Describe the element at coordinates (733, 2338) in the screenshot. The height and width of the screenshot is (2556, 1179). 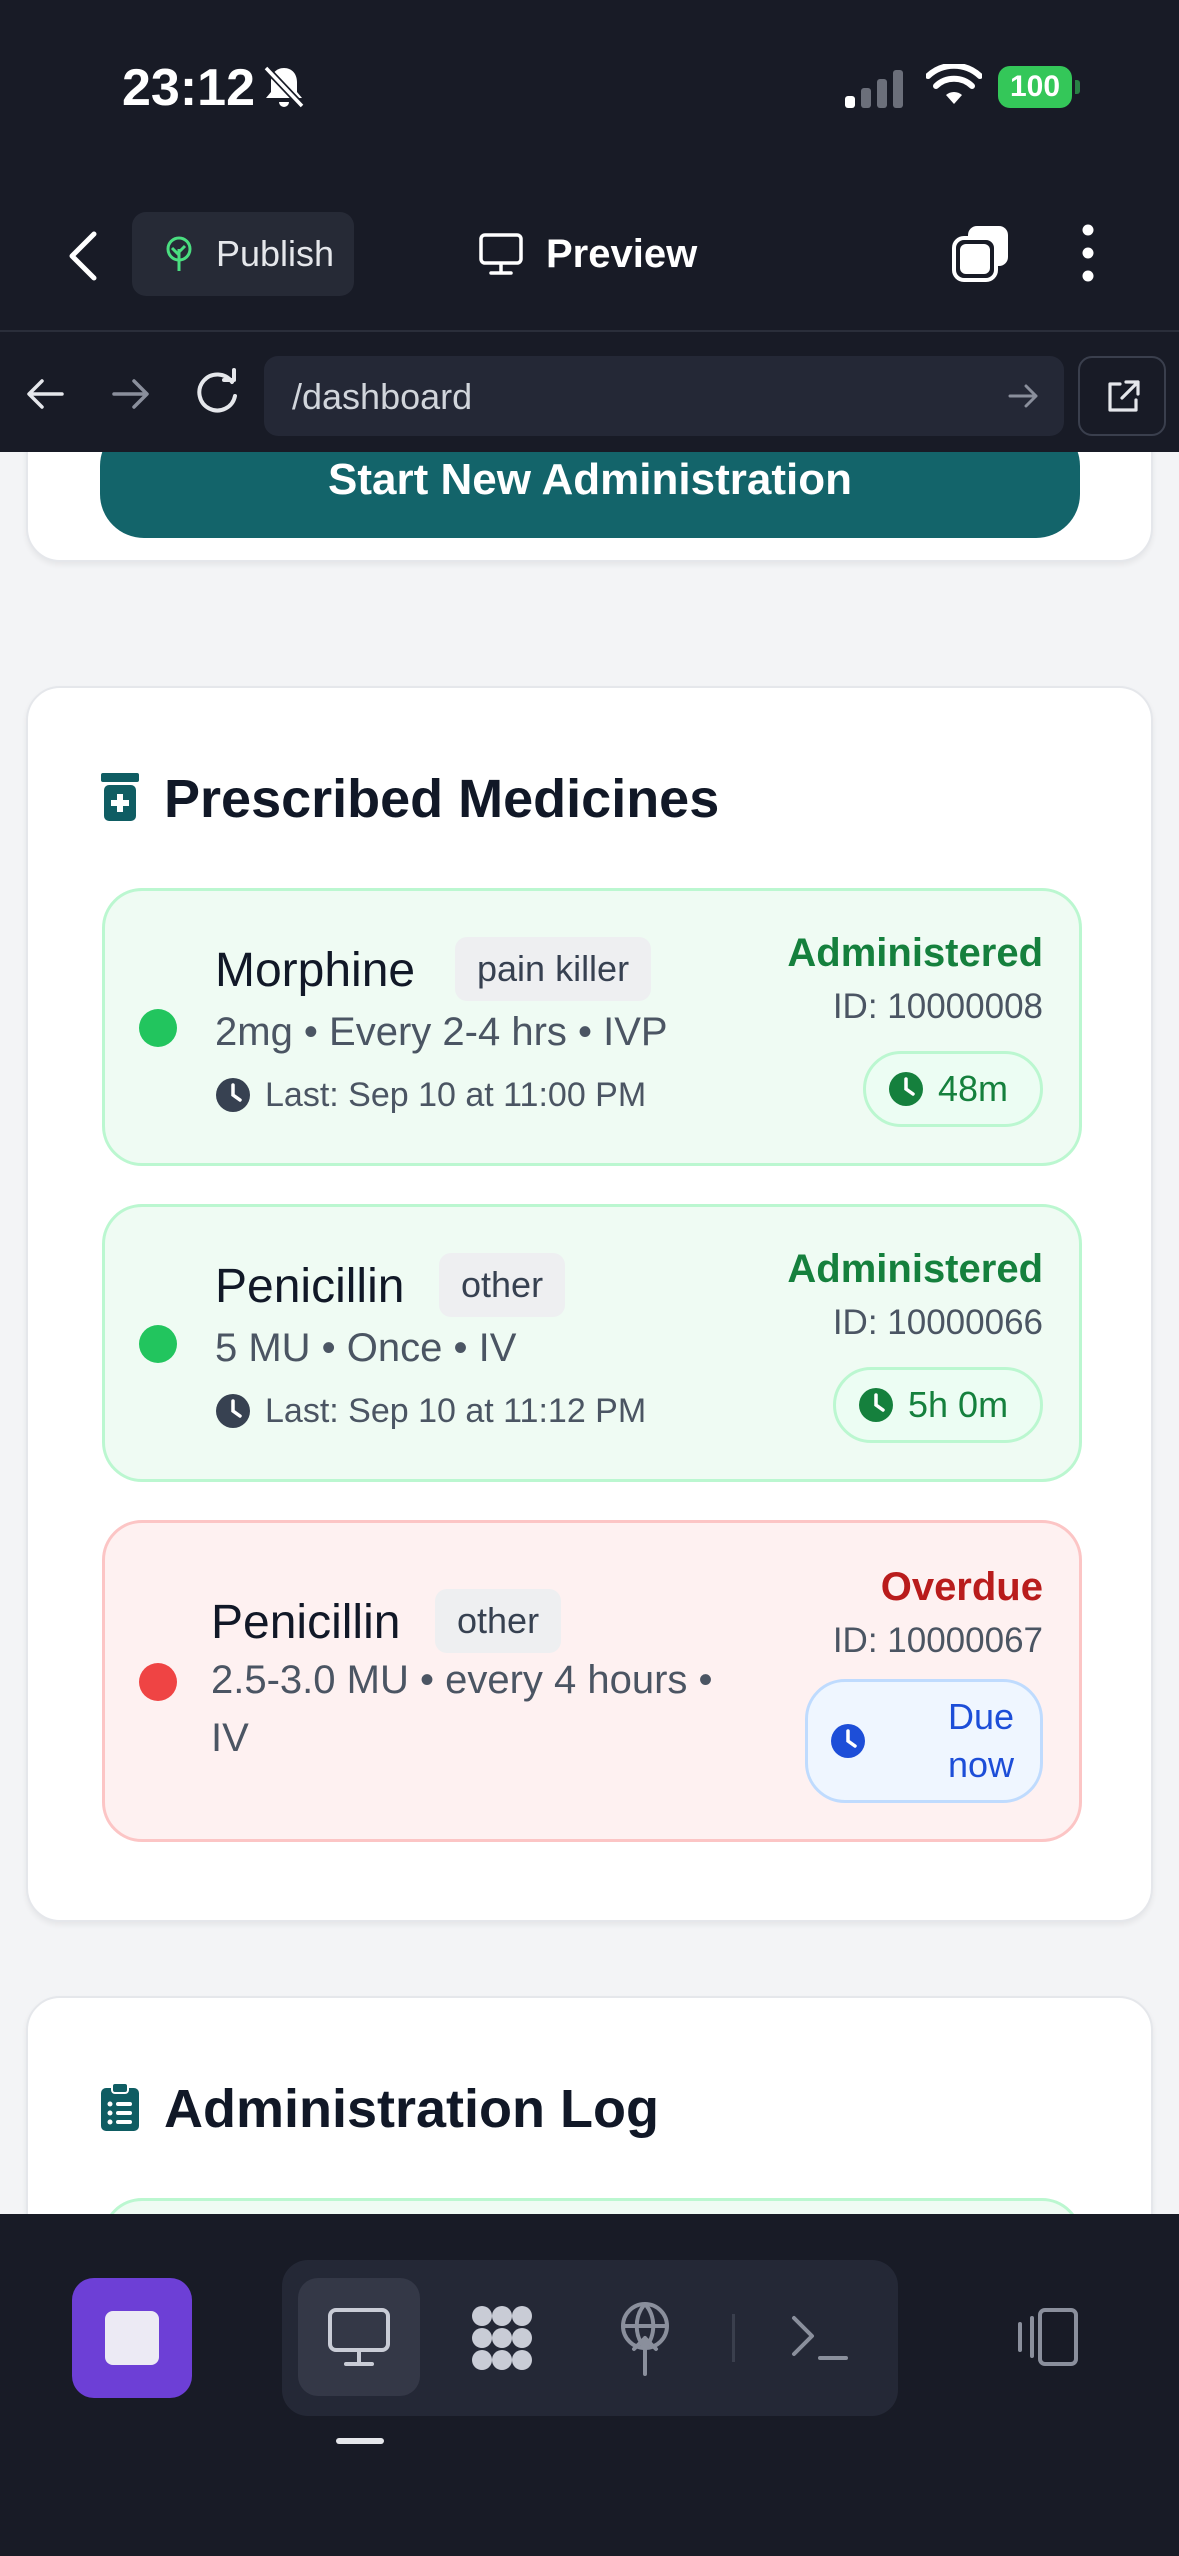
I see `tool-divider` at that location.